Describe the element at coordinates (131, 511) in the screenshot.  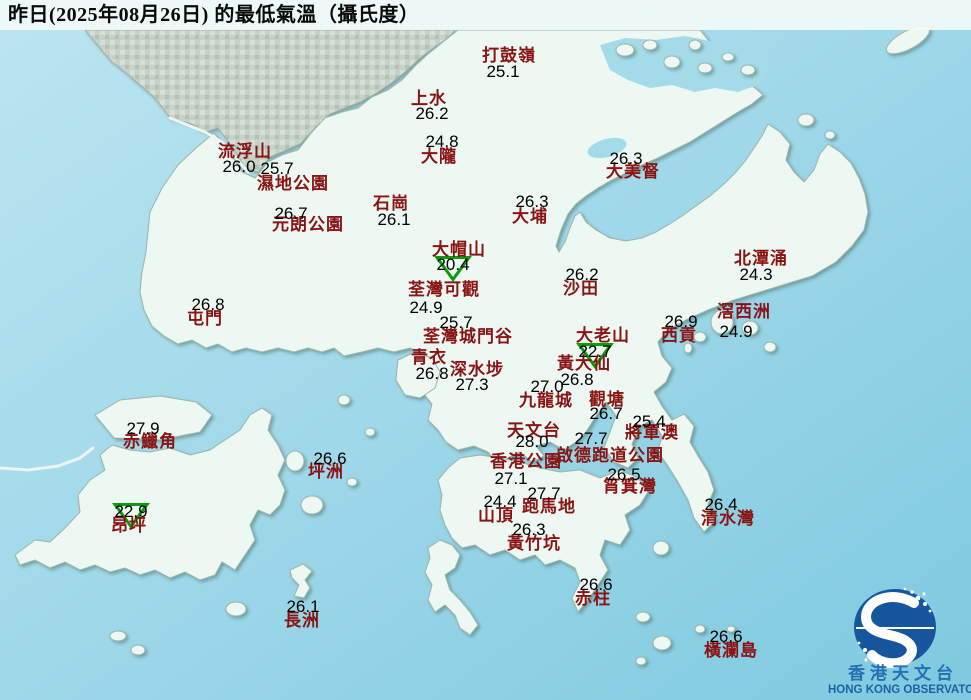
I see `station-value: 22.9` at that location.